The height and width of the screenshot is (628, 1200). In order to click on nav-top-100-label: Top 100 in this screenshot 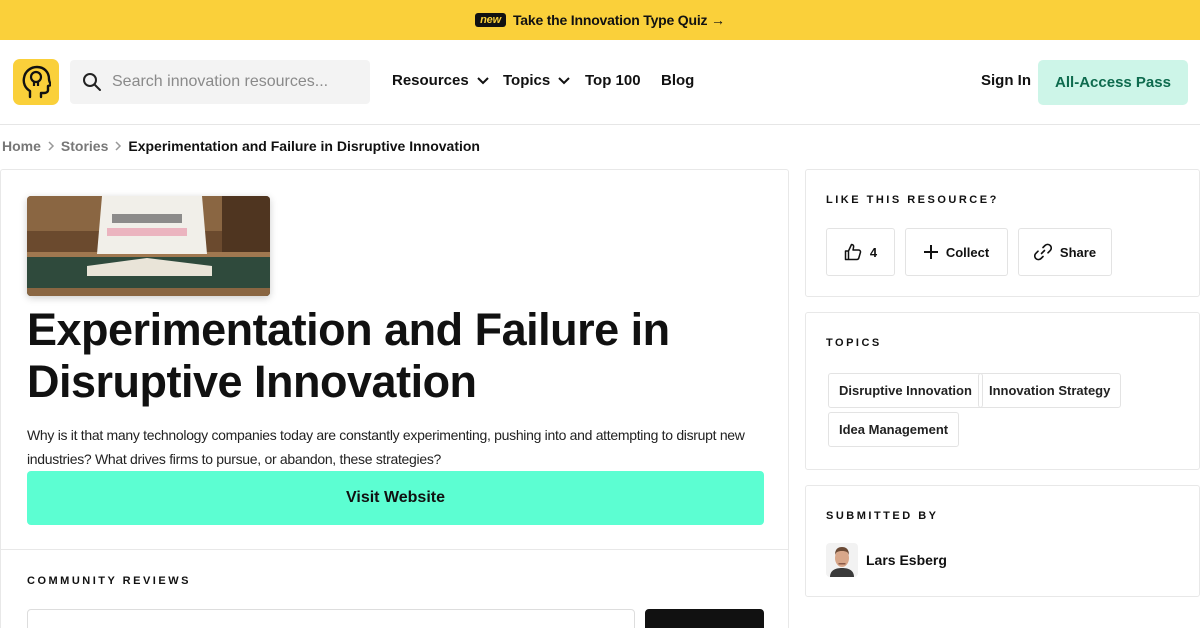, I will do `click(613, 80)`.